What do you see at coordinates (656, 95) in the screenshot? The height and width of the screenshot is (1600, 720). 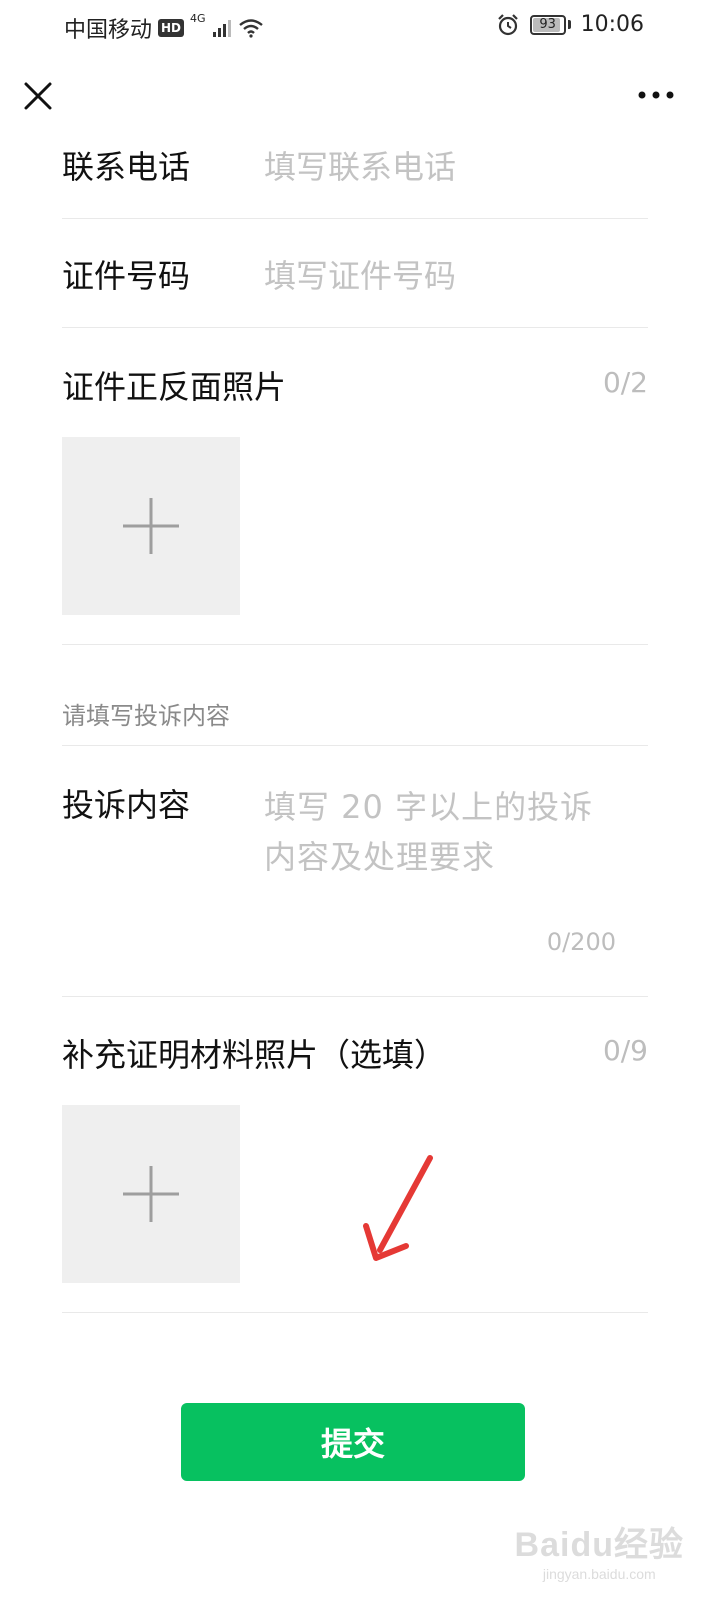 I see `more-options-icon` at bounding box center [656, 95].